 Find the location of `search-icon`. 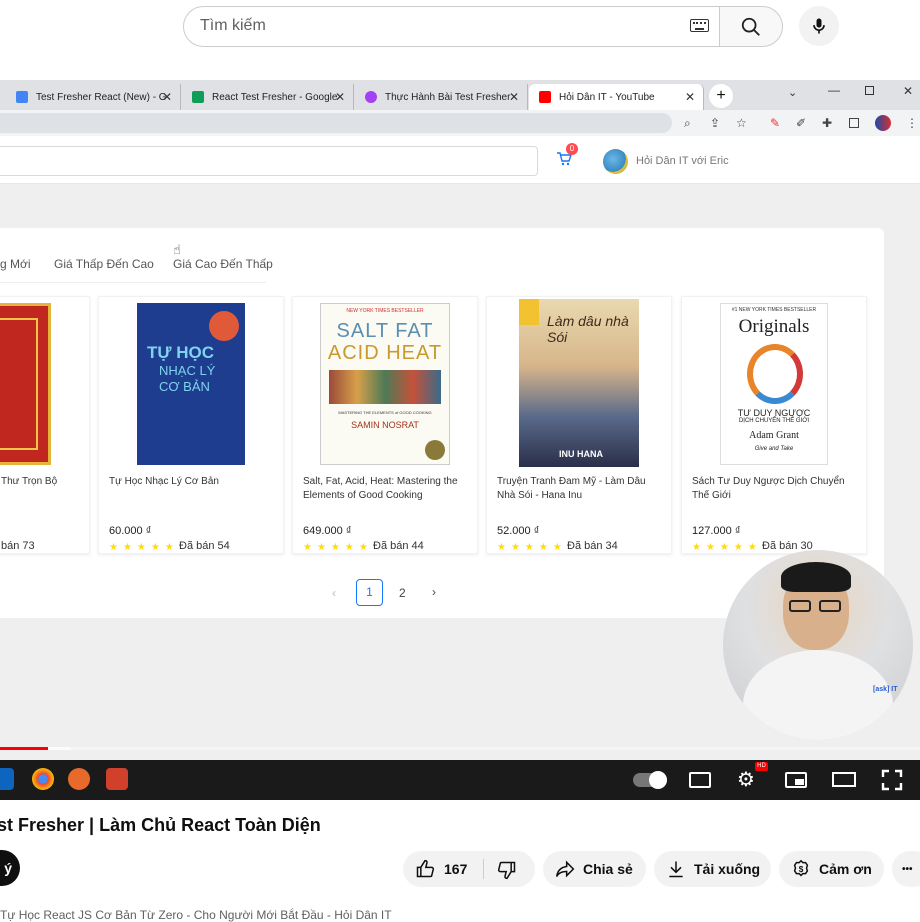

search-icon is located at coordinates (750, 26).